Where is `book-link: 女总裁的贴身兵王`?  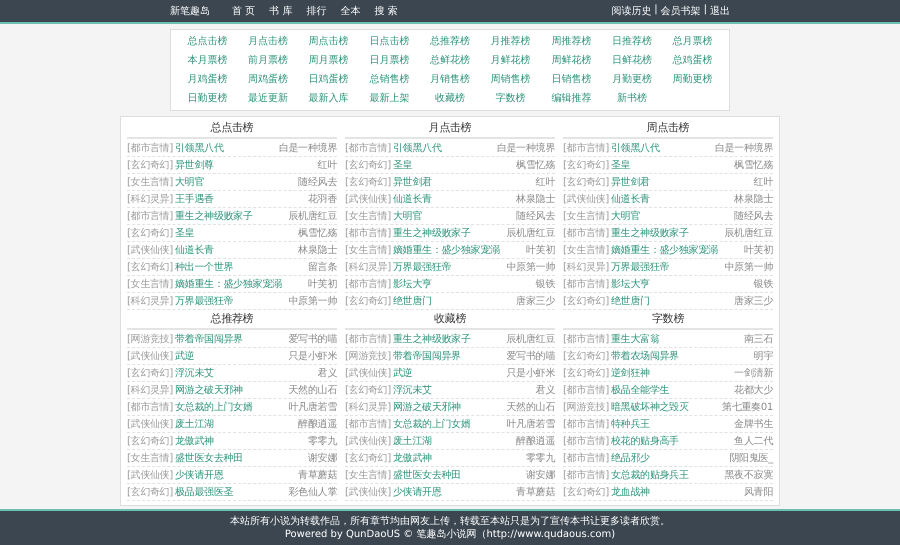 book-link: 女总裁的贴身兵王 is located at coordinates (650, 475).